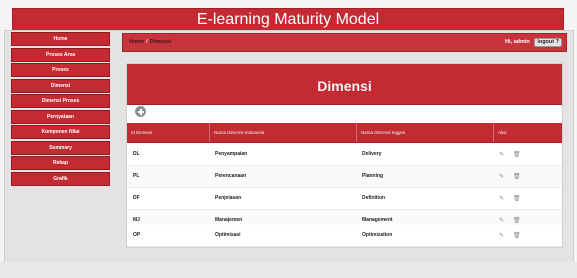 The height and width of the screenshot is (278, 577). Describe the element at coordinates (373, 176) in the screenshot. I see `cell-inggris: Planning` at that location.